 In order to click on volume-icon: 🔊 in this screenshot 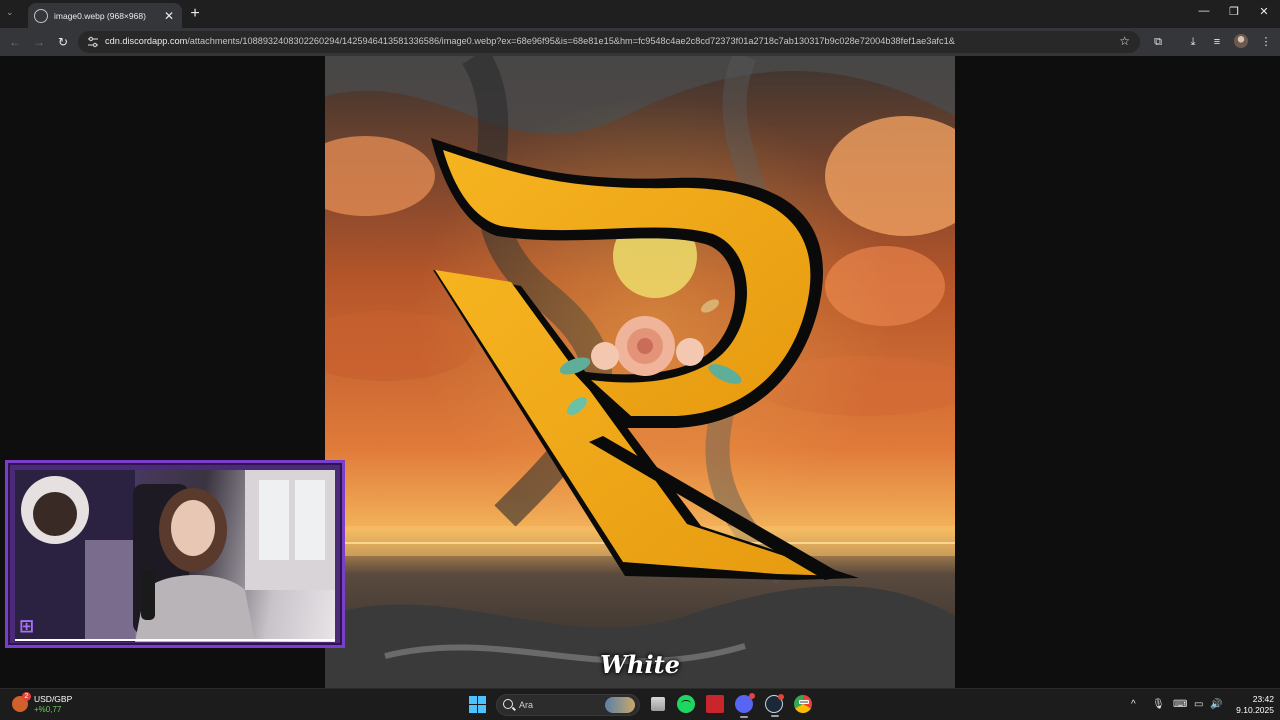, I will do `click(1216, 704)`.